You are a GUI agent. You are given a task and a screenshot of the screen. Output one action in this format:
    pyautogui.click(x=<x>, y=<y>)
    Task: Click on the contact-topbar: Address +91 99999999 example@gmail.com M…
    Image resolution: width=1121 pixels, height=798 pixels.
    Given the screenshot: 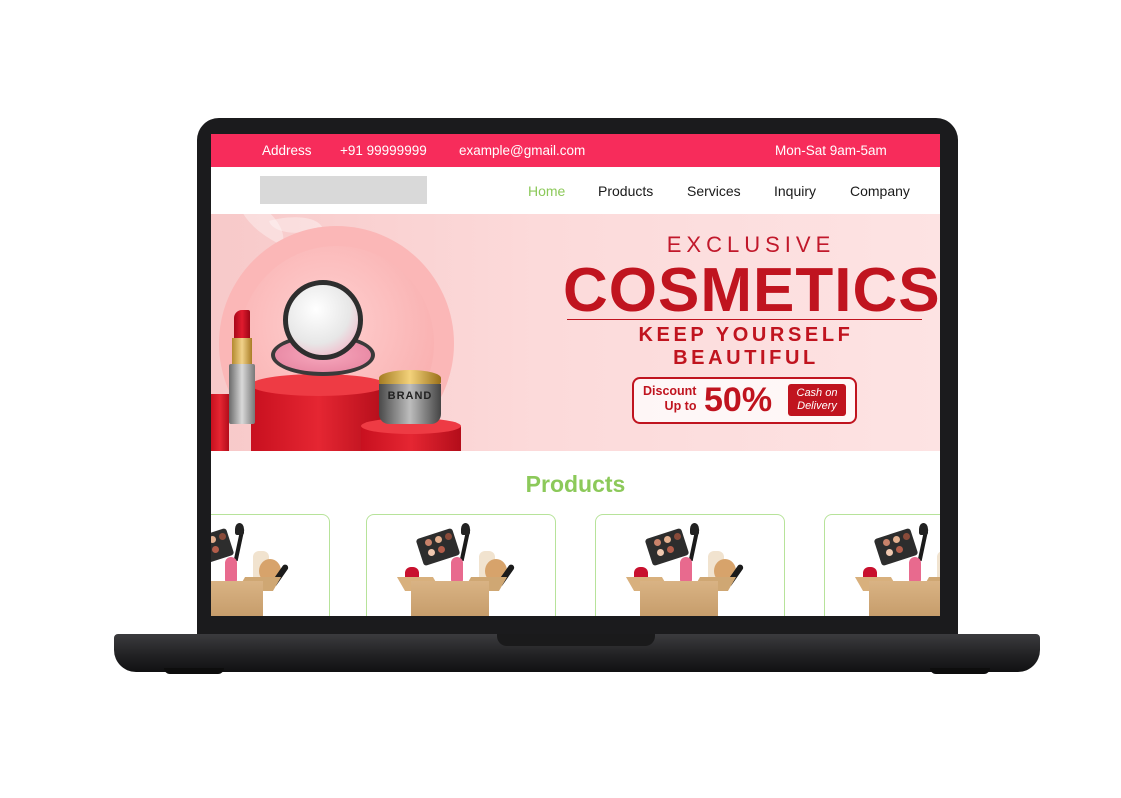 What is the action you would take?
    pyautogui.click(x=575, y=150)
    